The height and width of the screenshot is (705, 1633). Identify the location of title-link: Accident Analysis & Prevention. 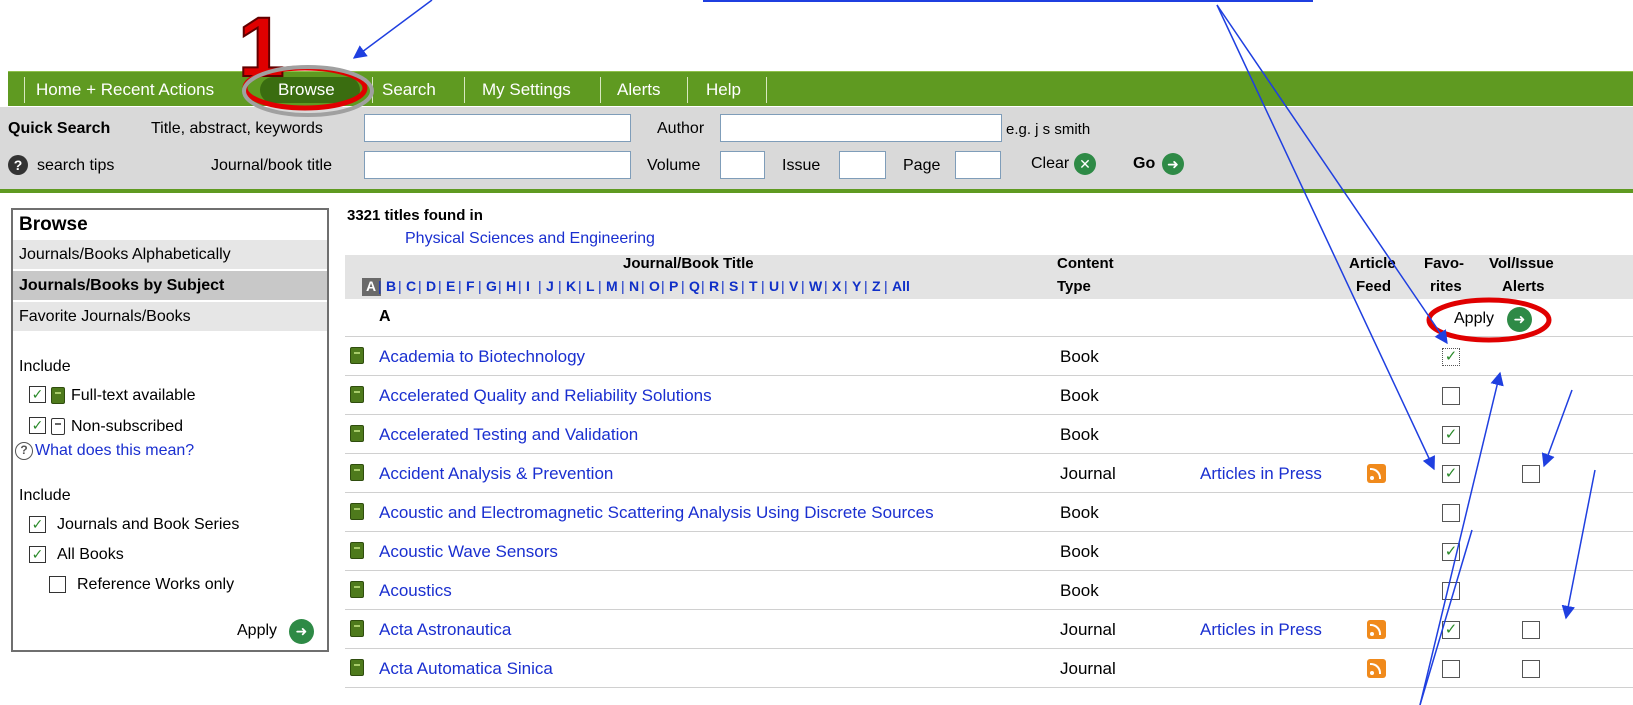
(496, 473).